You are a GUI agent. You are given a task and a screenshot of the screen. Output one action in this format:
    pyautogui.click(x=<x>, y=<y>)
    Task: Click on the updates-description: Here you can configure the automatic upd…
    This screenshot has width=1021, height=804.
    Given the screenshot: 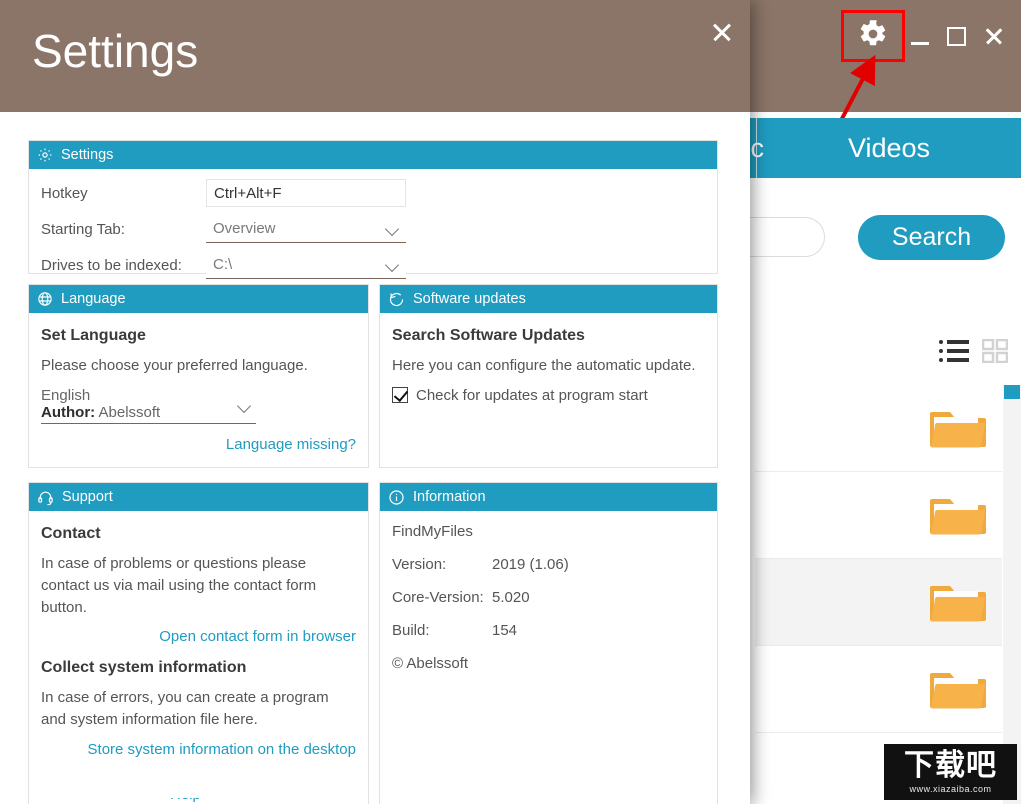 What is the action you would take?
    pyautogui.click(x=544, y=365)
    